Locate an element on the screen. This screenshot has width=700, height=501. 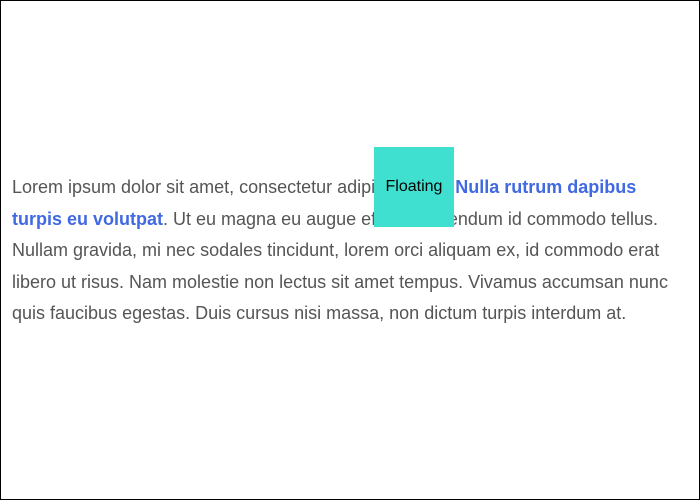
floating-box: Floating is located at coordinates (414, 187).